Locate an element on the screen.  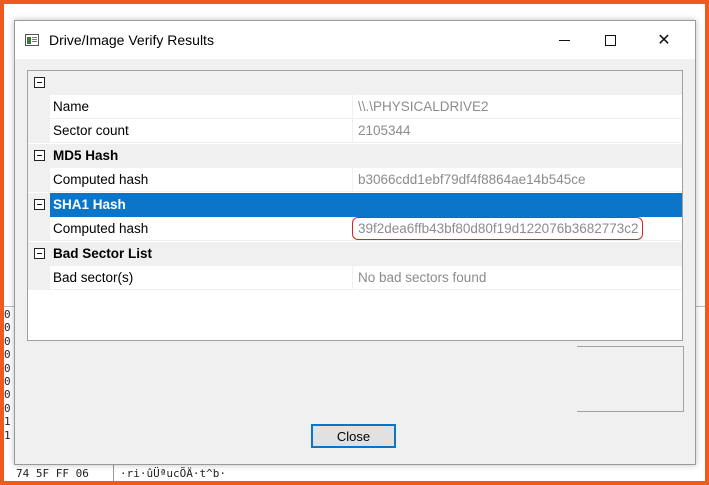
description-panel is located at coordinates (630, 379).